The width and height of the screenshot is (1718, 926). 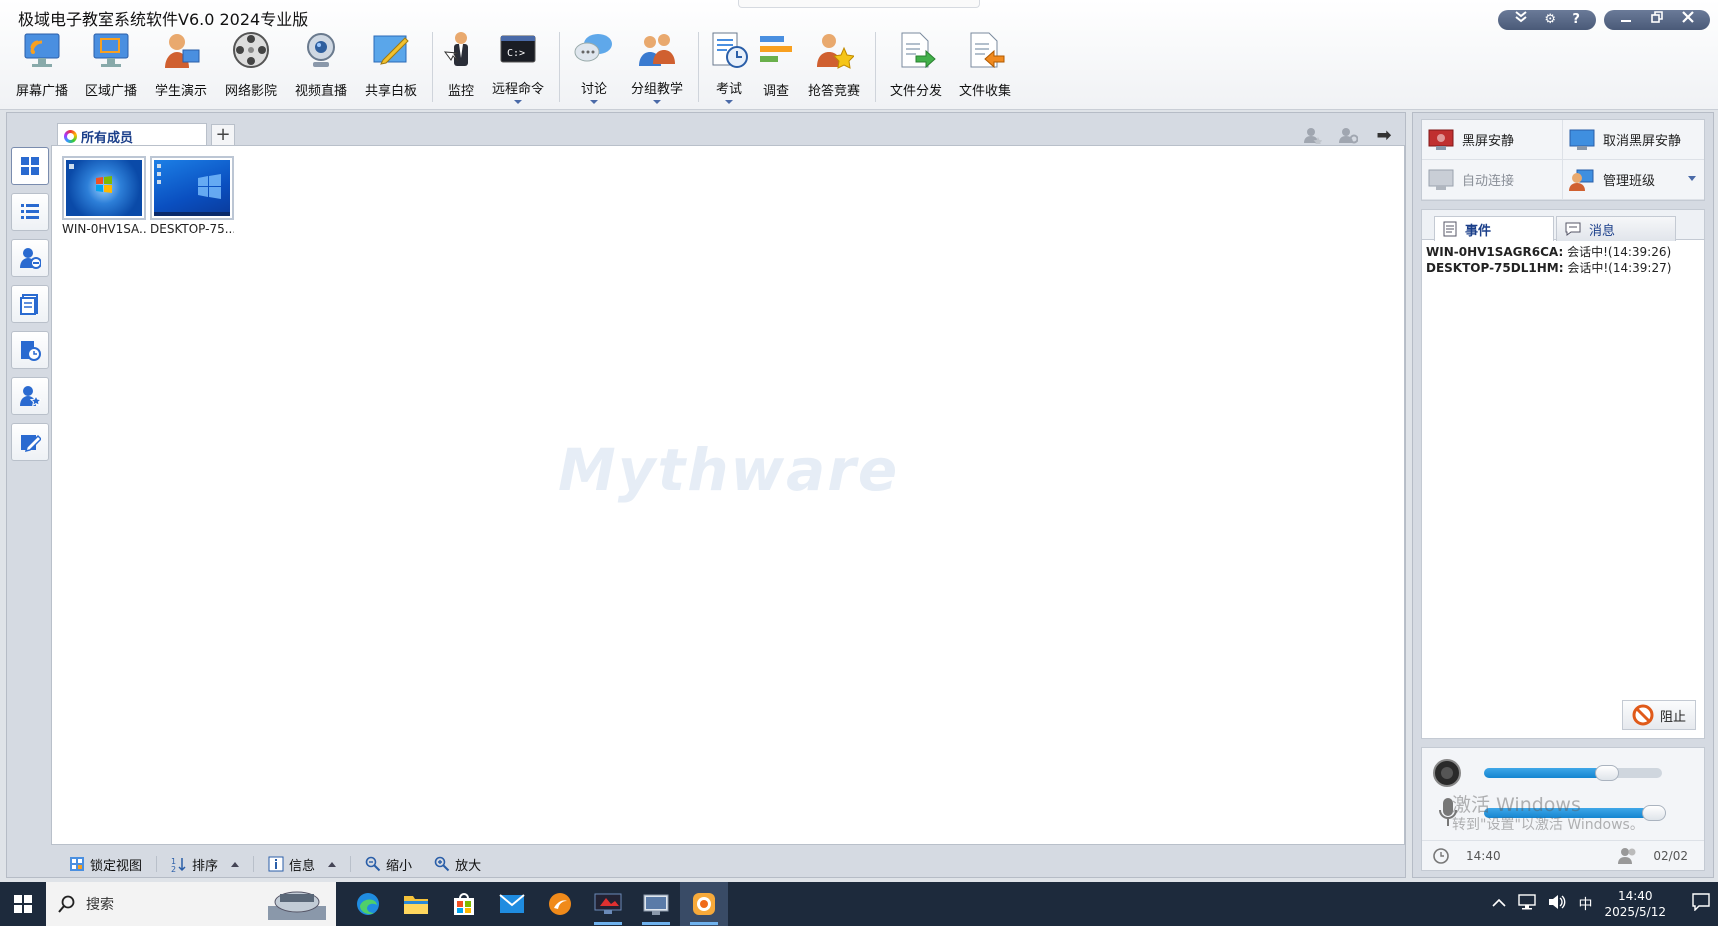 I want to click on zoom-out-button: 缩小, so click(x=388, y=864).